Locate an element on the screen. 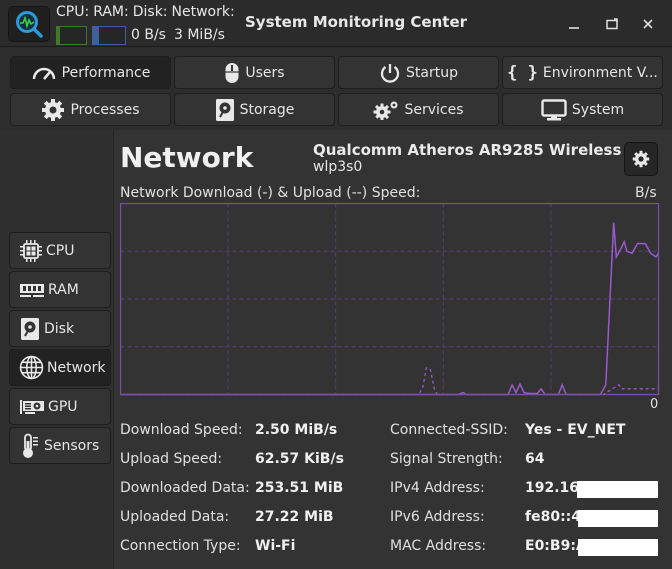 The width and height of the screenshot is (672, 569). network-speed-value: 3 MiB/s is located at coordinates (199, 35).